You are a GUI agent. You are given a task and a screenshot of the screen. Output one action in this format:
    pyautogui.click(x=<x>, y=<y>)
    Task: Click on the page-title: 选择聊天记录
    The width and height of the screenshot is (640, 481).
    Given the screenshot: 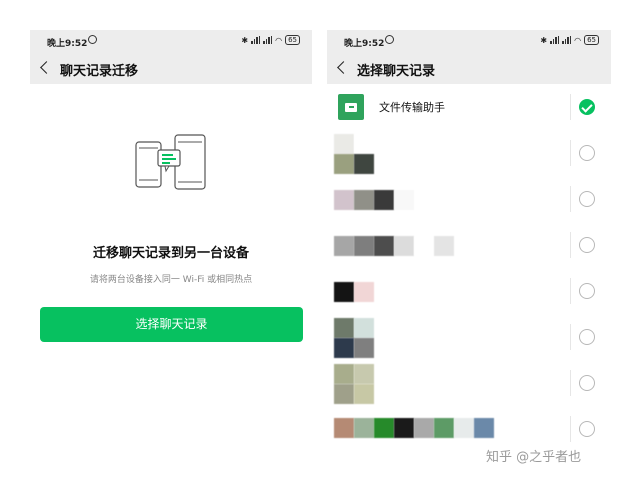 What is the action you would take?
    pyautogui.click(x=396, y=71)
    